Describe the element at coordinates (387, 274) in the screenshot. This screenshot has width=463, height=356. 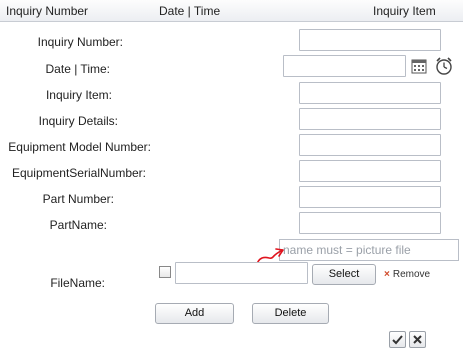
I see `x-icon: ×` at that location.